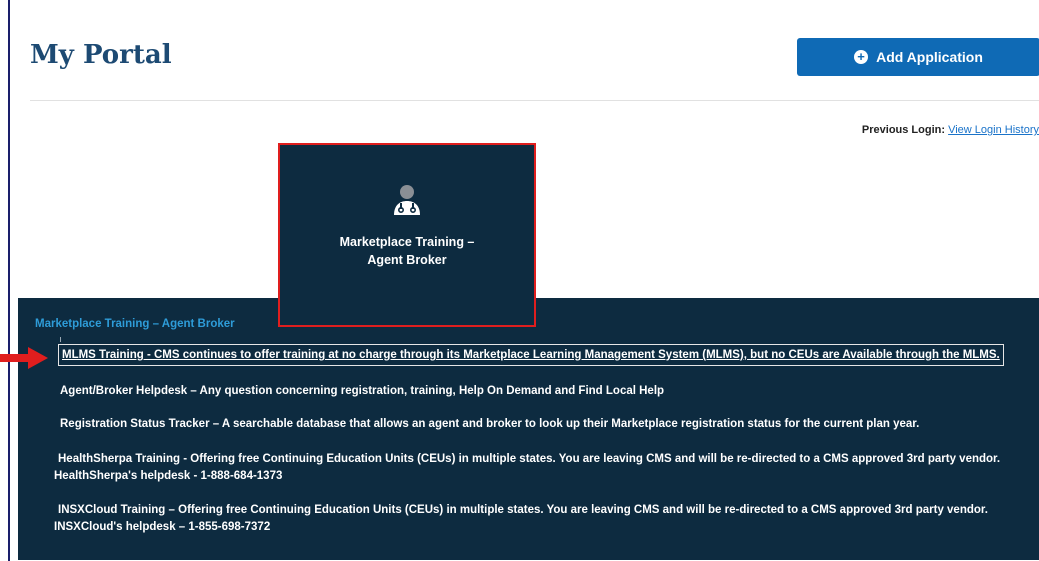 The image size is (1039, 561). I want to click on header-divider, so click(534, 100).